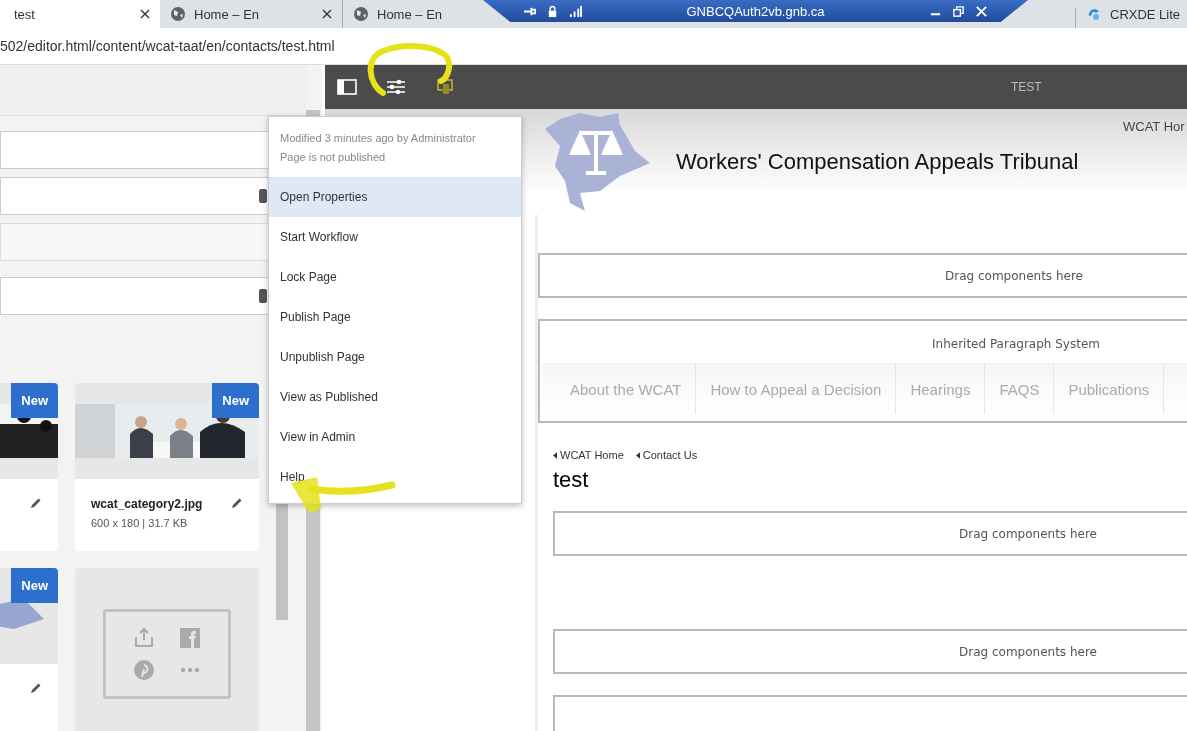  Describe the element at coordinates (395, 357) in the screenshot. I see `menu-item: Unpublish Page` at that location.